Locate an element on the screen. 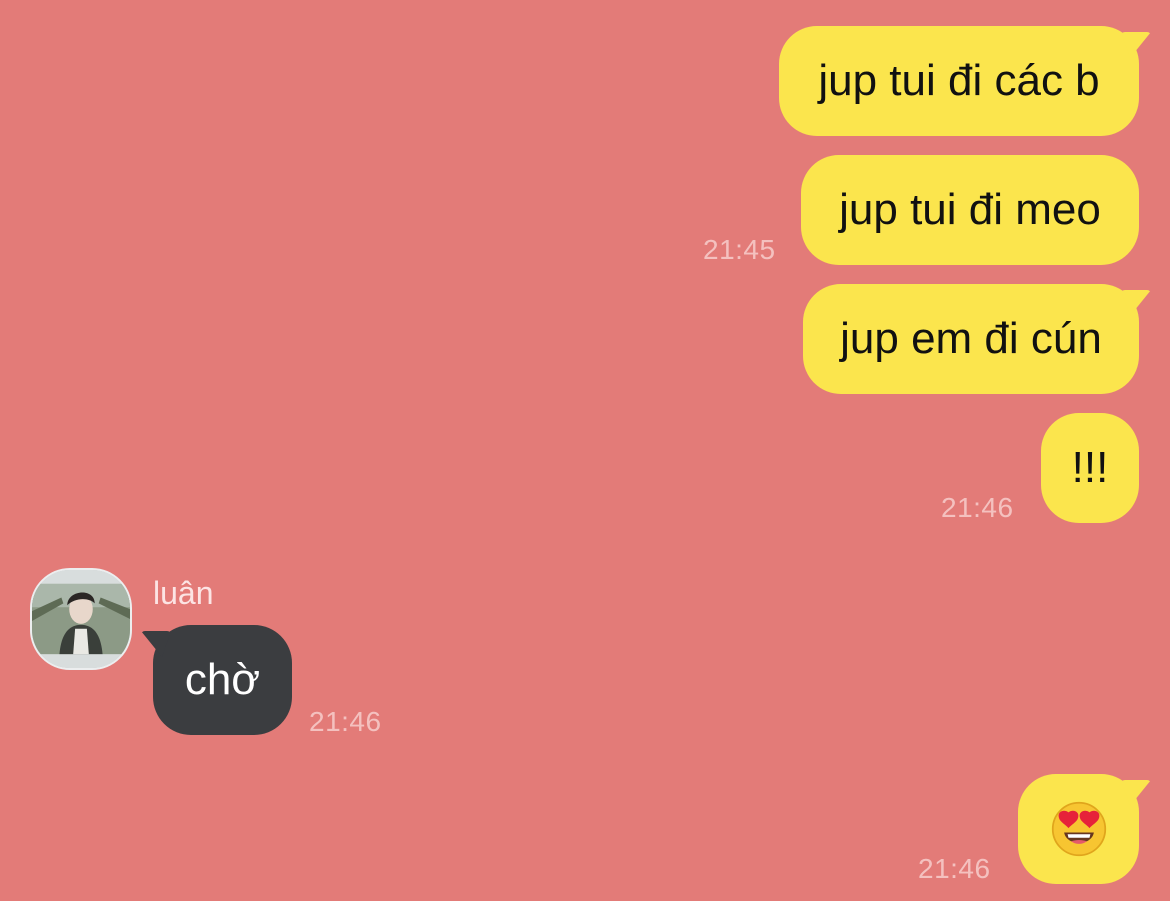  avatar is located at coordinates (81, 619).